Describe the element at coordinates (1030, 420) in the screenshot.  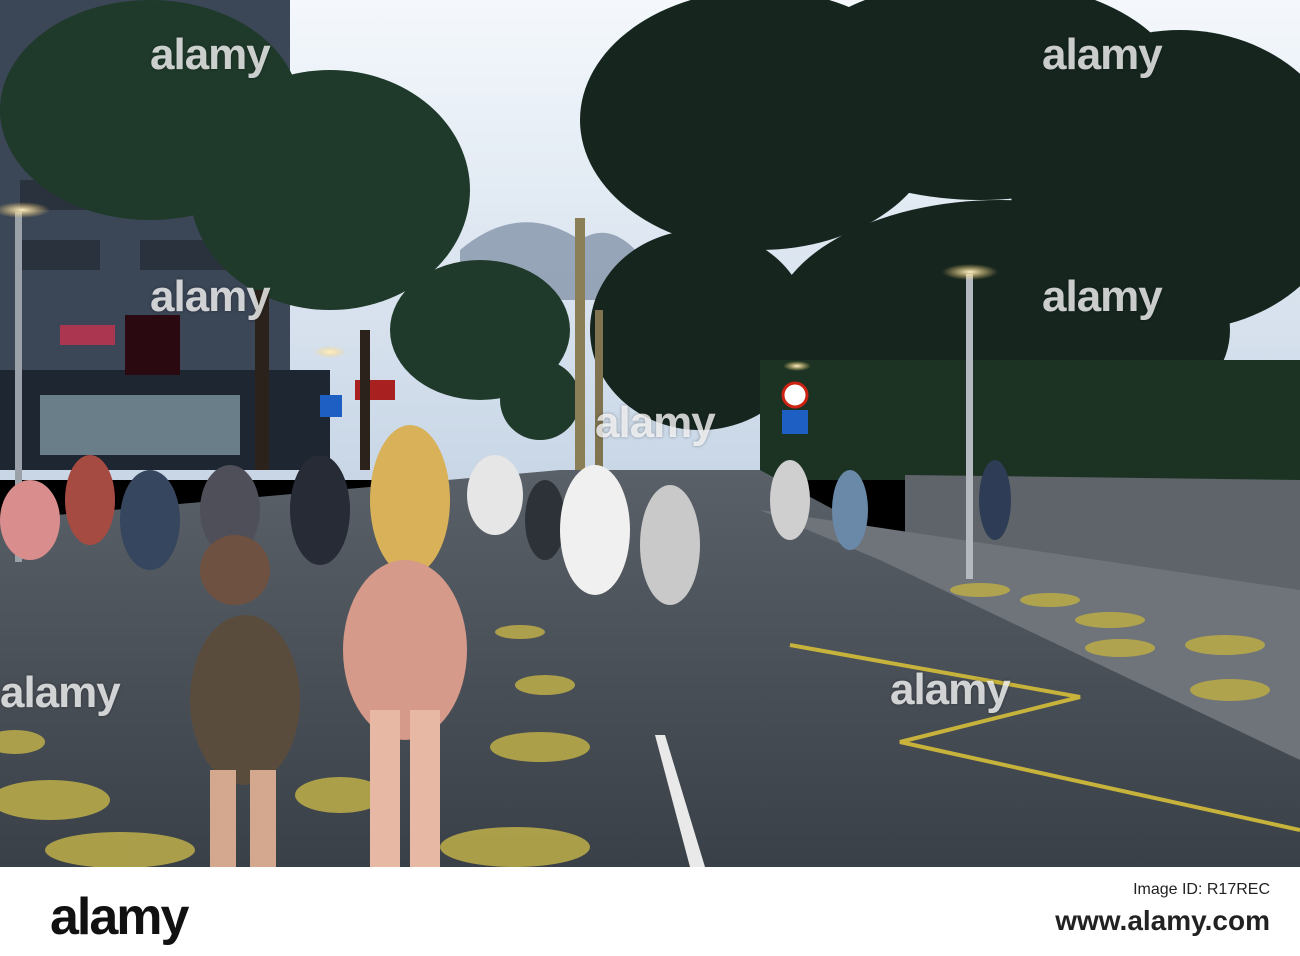
I see `right-hedge` at that location.